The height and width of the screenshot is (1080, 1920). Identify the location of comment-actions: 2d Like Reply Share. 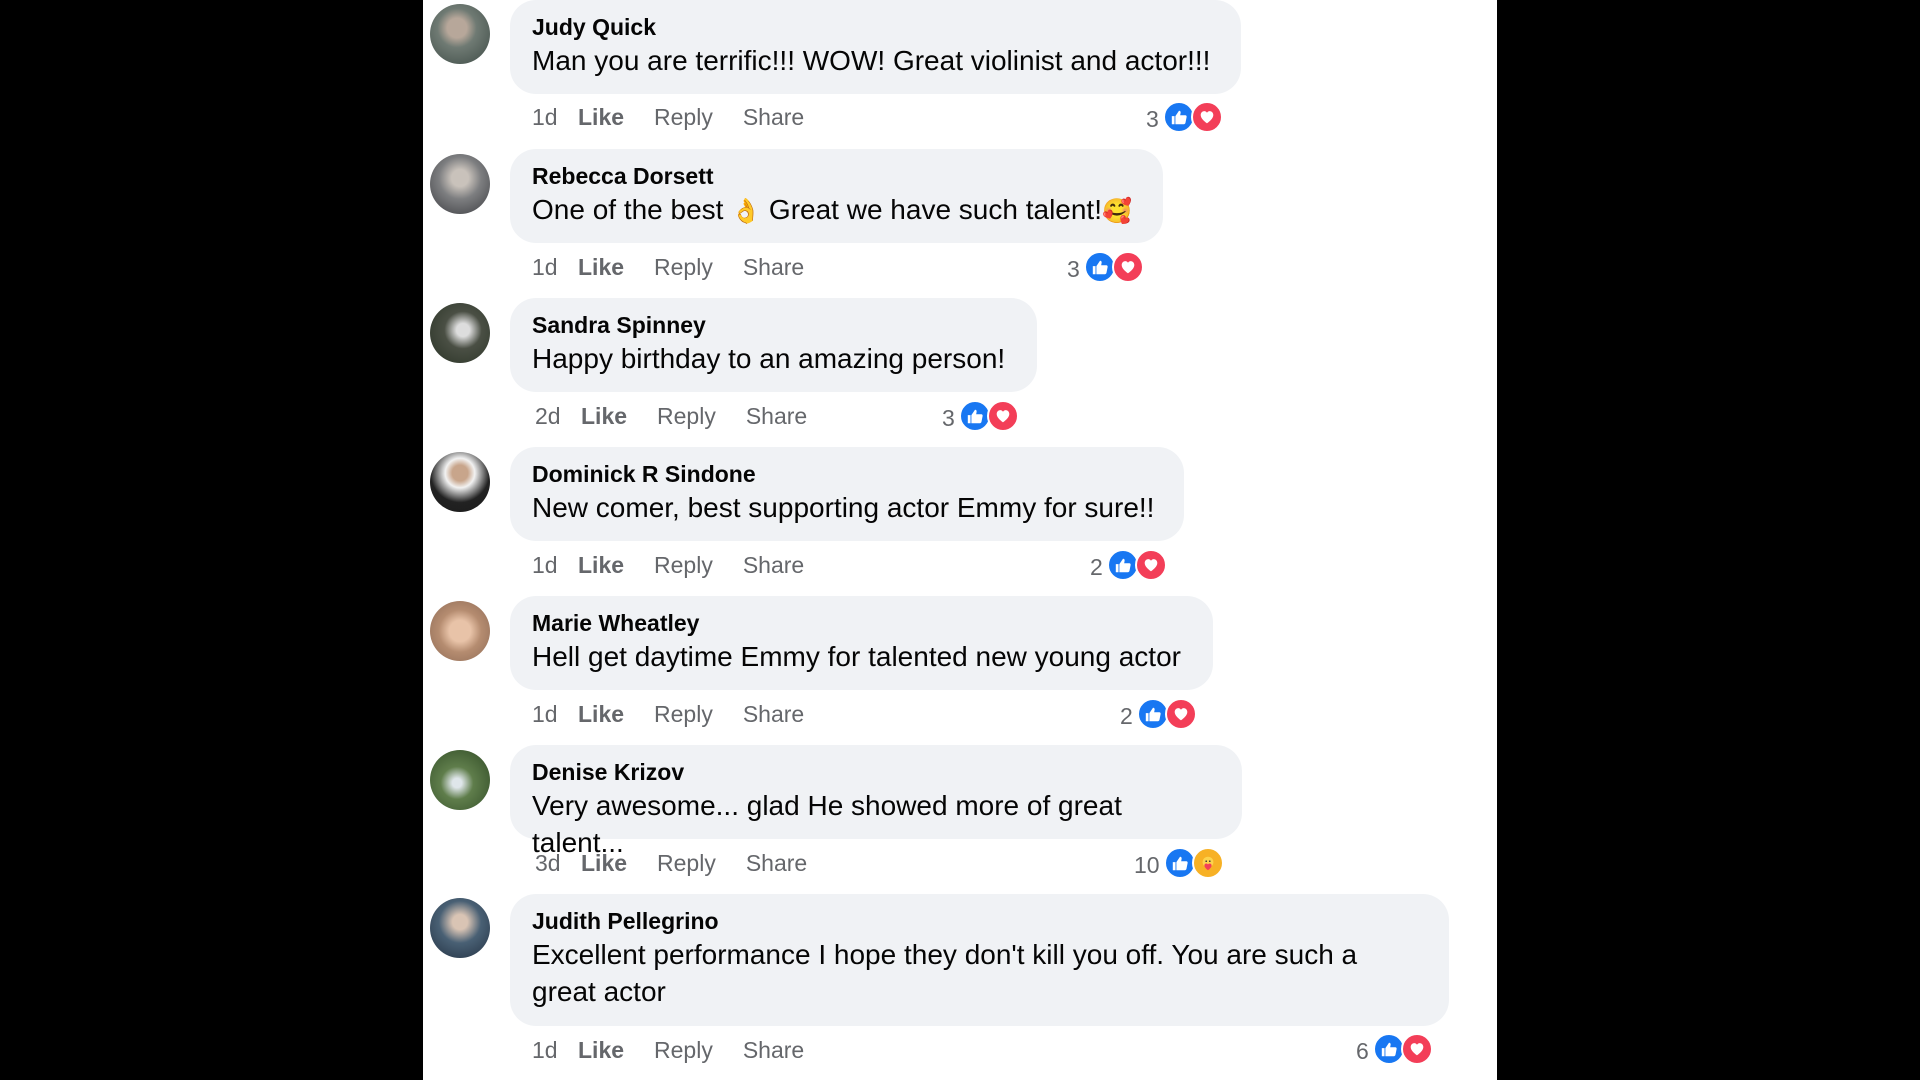
(686, 416).